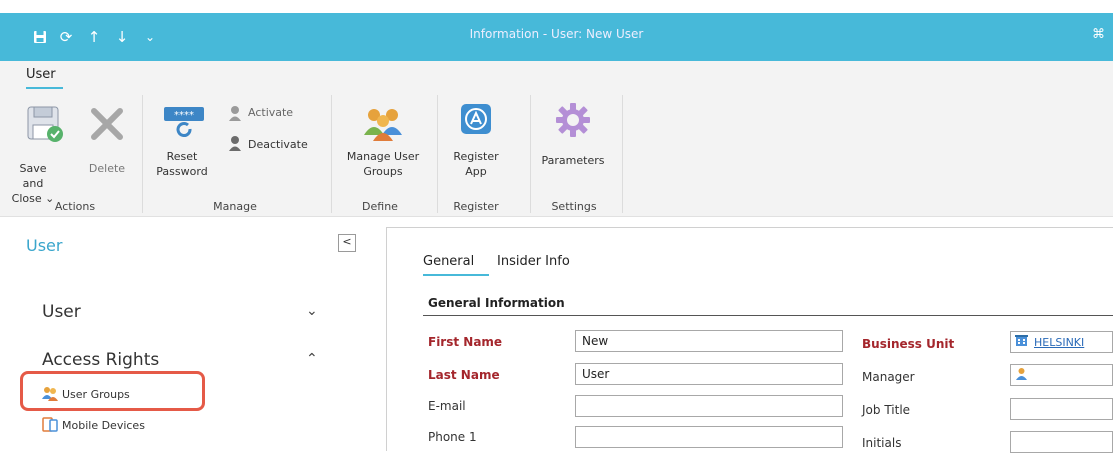 The image size is (1113, 453). What do you see at coordinates (1021, 375) in the screenshot?
I see `person-icon` at bounding box center [1021, 375].